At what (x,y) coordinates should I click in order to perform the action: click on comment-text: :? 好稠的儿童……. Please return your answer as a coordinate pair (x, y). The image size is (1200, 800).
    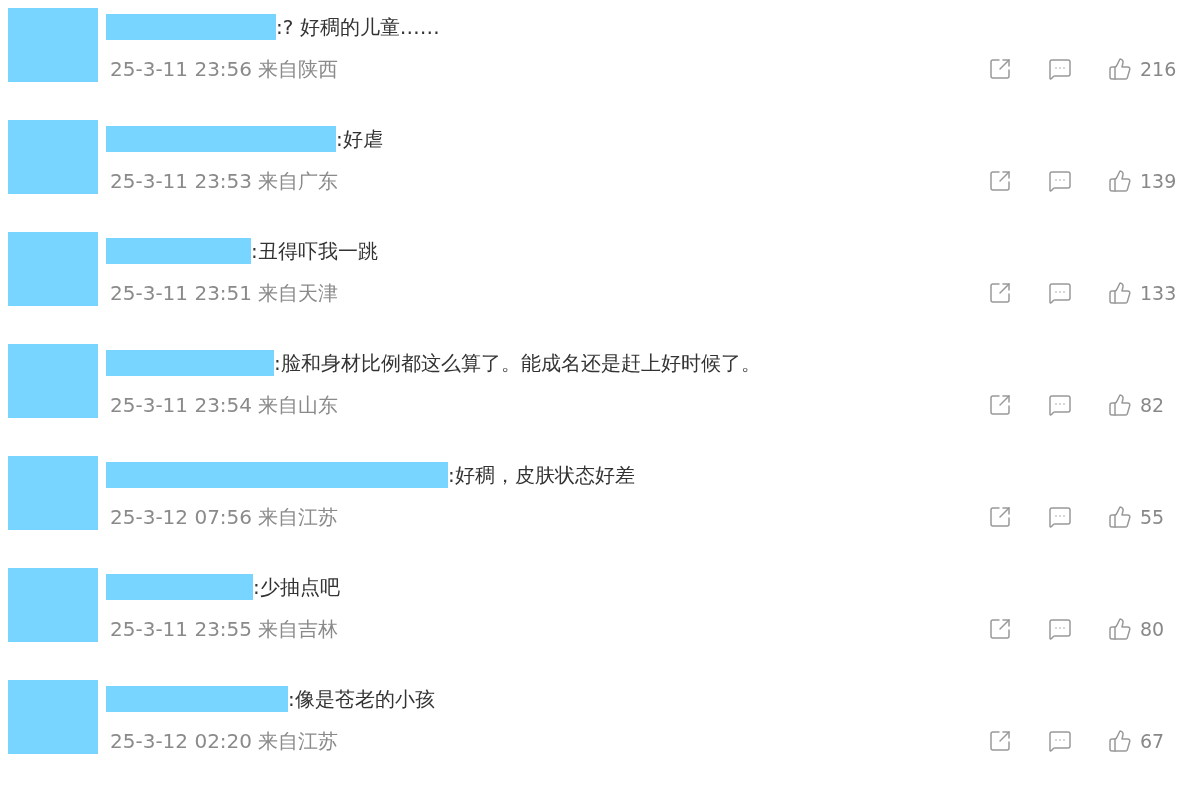
    Looking at the image, I should click on (358, 27).